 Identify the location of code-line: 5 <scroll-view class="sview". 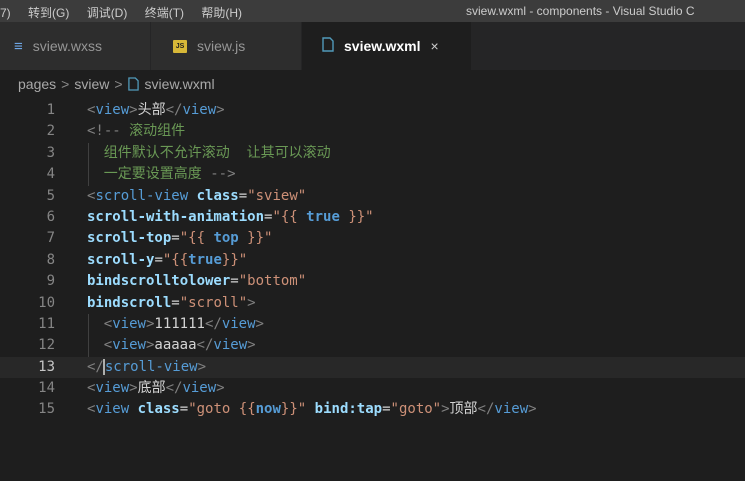
(372, 196).